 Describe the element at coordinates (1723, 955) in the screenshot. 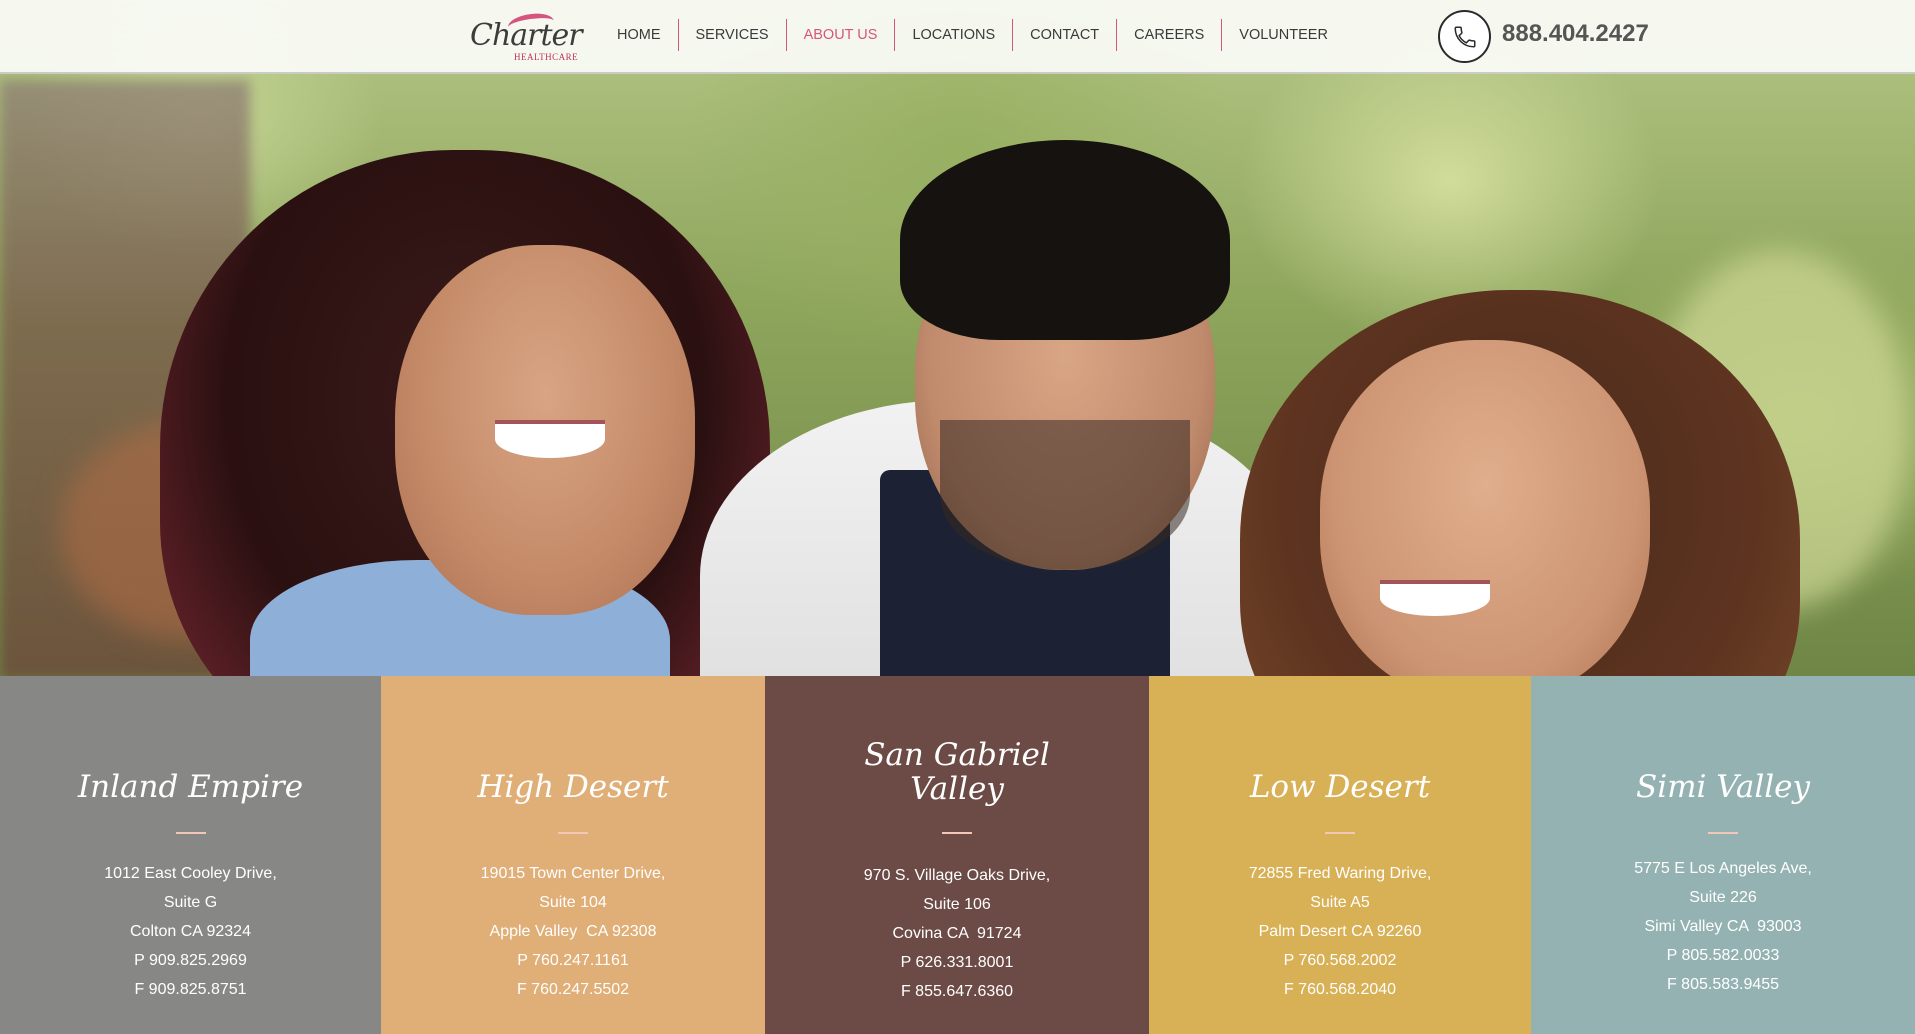

I see `phone-line: P 805.582.0033` at that location.